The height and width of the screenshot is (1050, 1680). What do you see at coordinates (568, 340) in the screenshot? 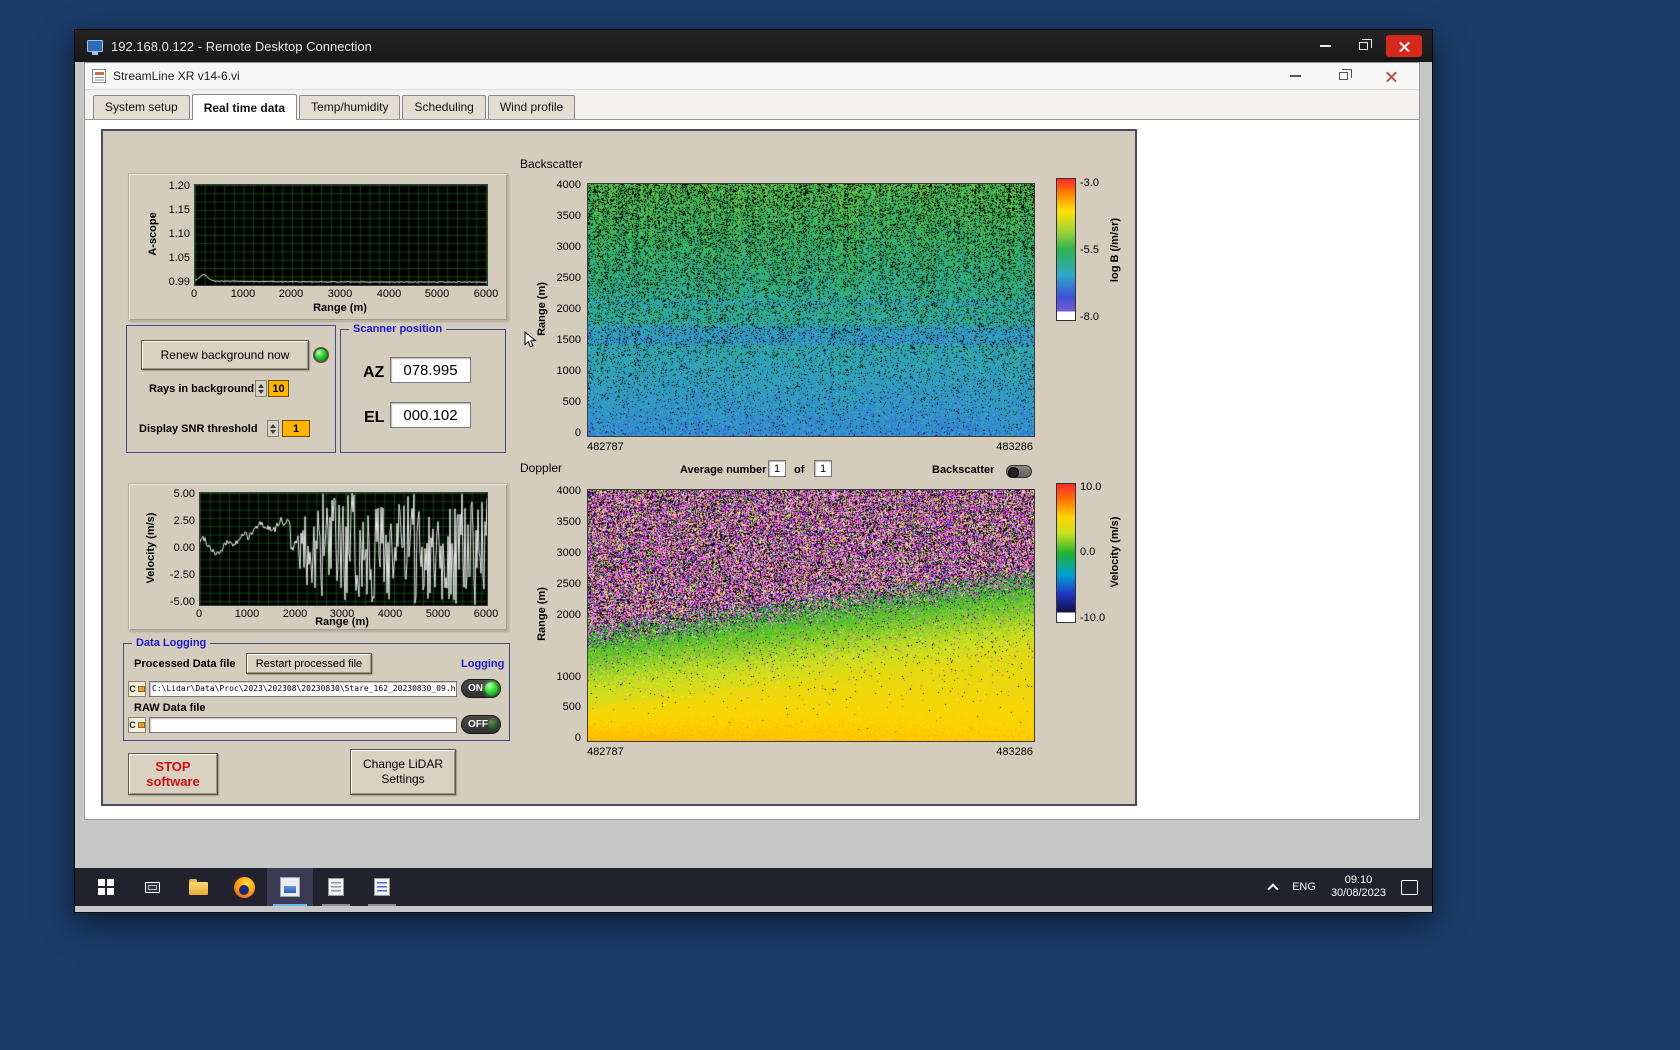
I see `backscatter-ytick: 1500` at bounding box center [568, 340].